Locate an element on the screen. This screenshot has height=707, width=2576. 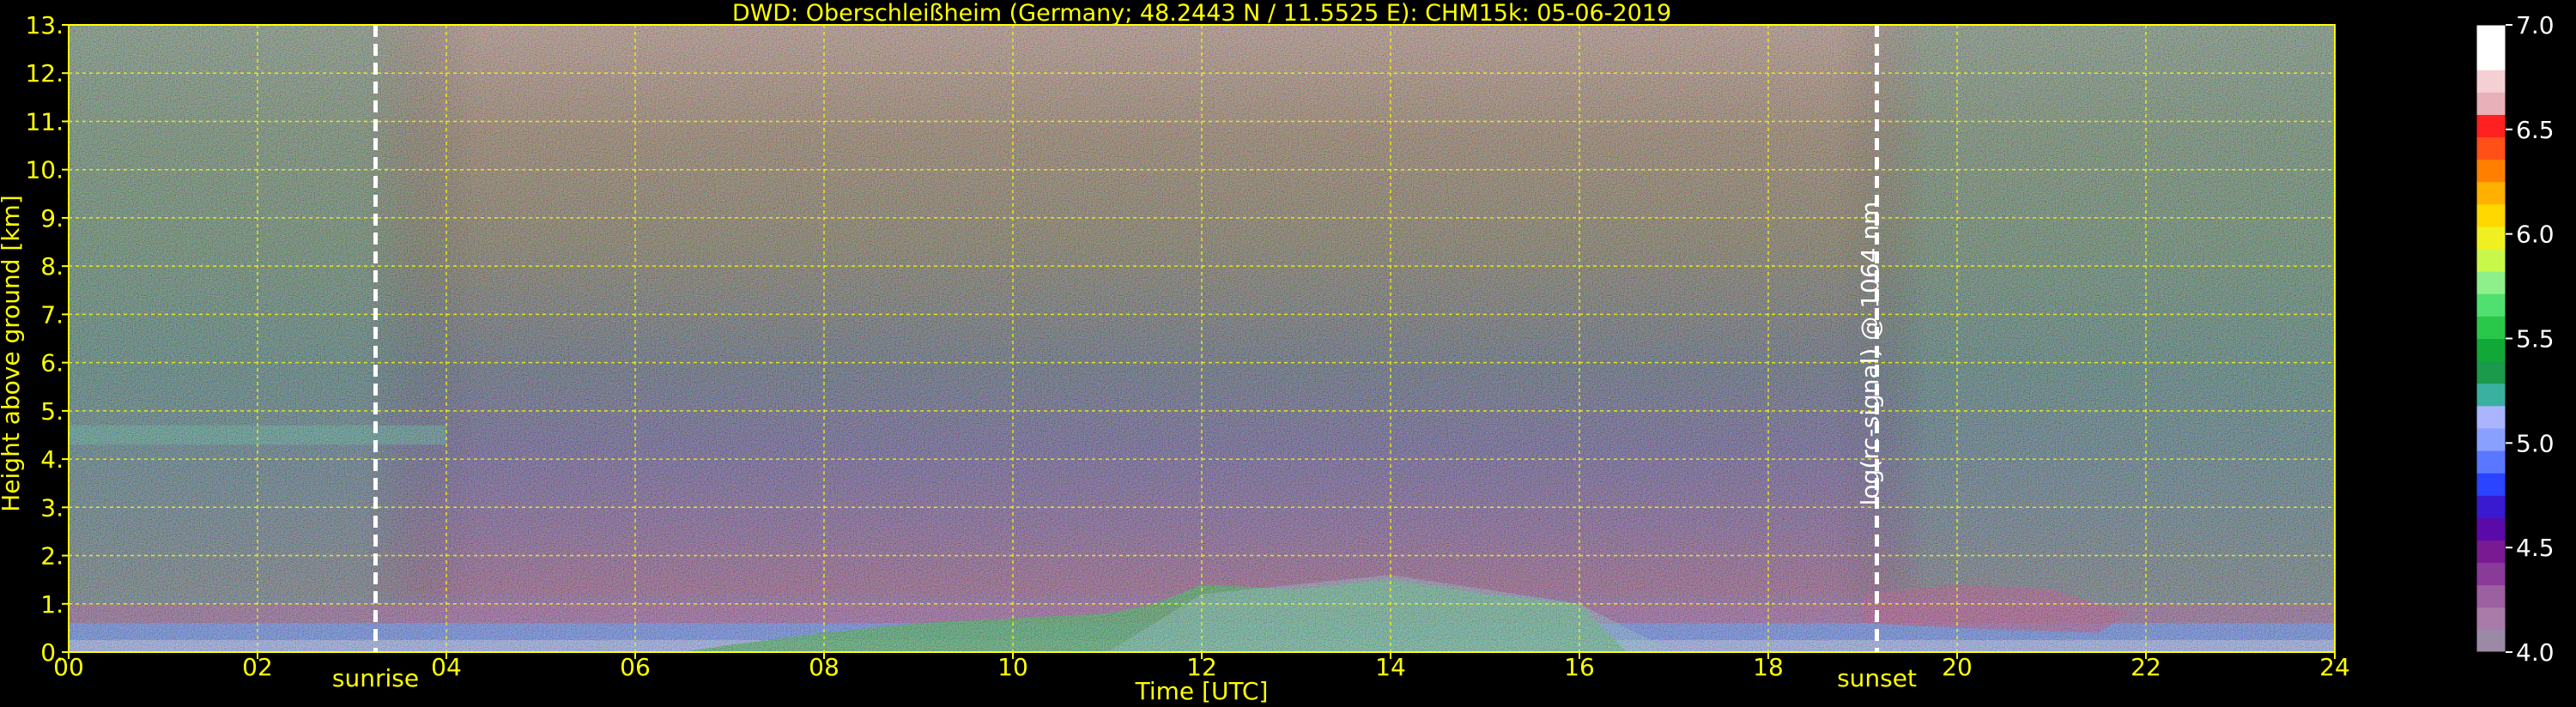
sunset-label: sunset is located at coordinates (1877, 678).